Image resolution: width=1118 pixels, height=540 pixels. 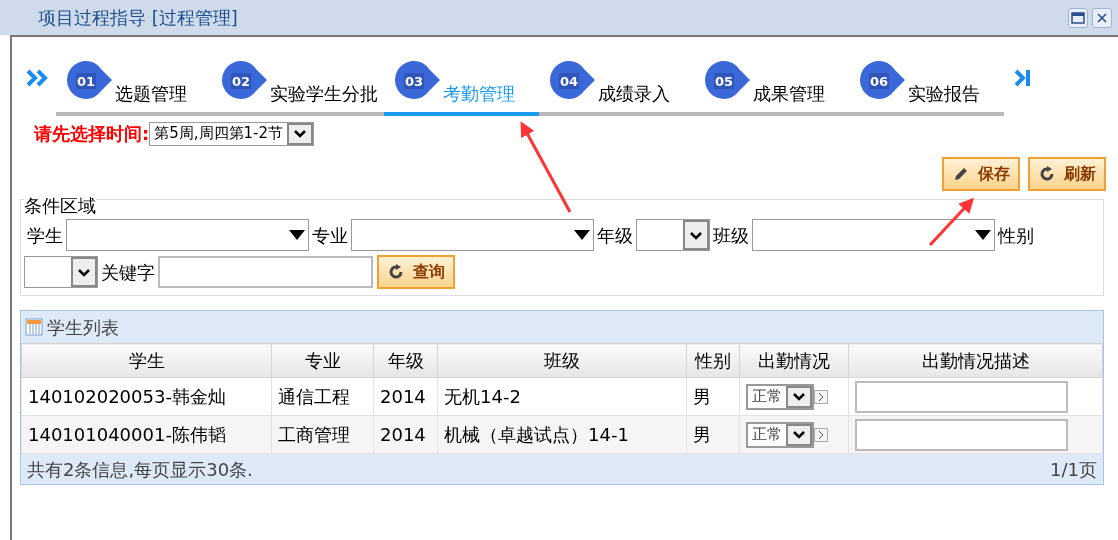 What do you see at coordinates (265, 272) in the screenshot?
I see `text-field` at bounding box center [265, 272].